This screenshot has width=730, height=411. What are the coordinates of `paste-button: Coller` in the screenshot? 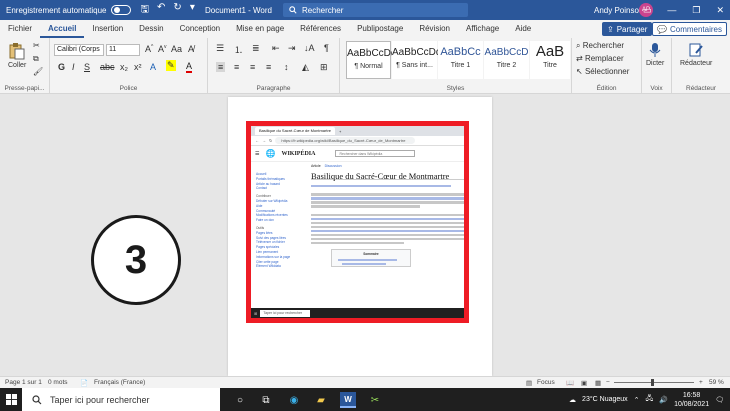 It's located at (17, 55).